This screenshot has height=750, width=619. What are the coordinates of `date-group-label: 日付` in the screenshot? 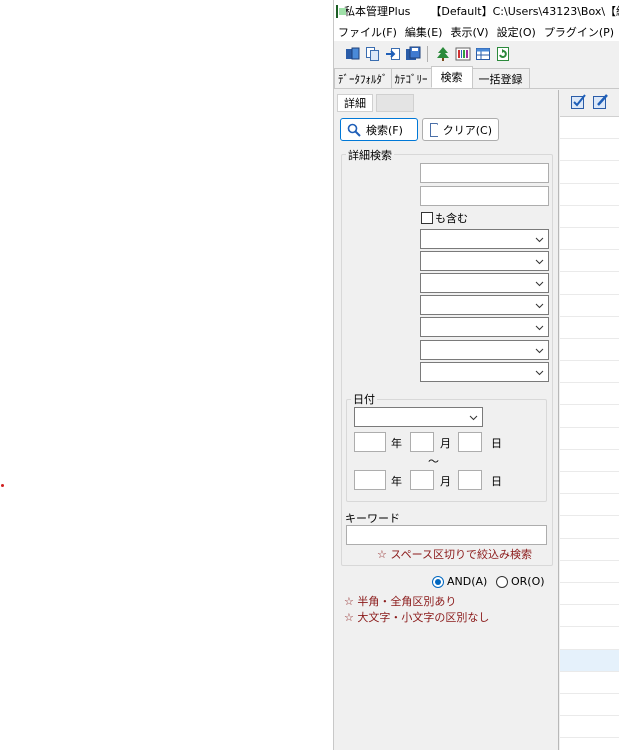 It's located at (364, 399).